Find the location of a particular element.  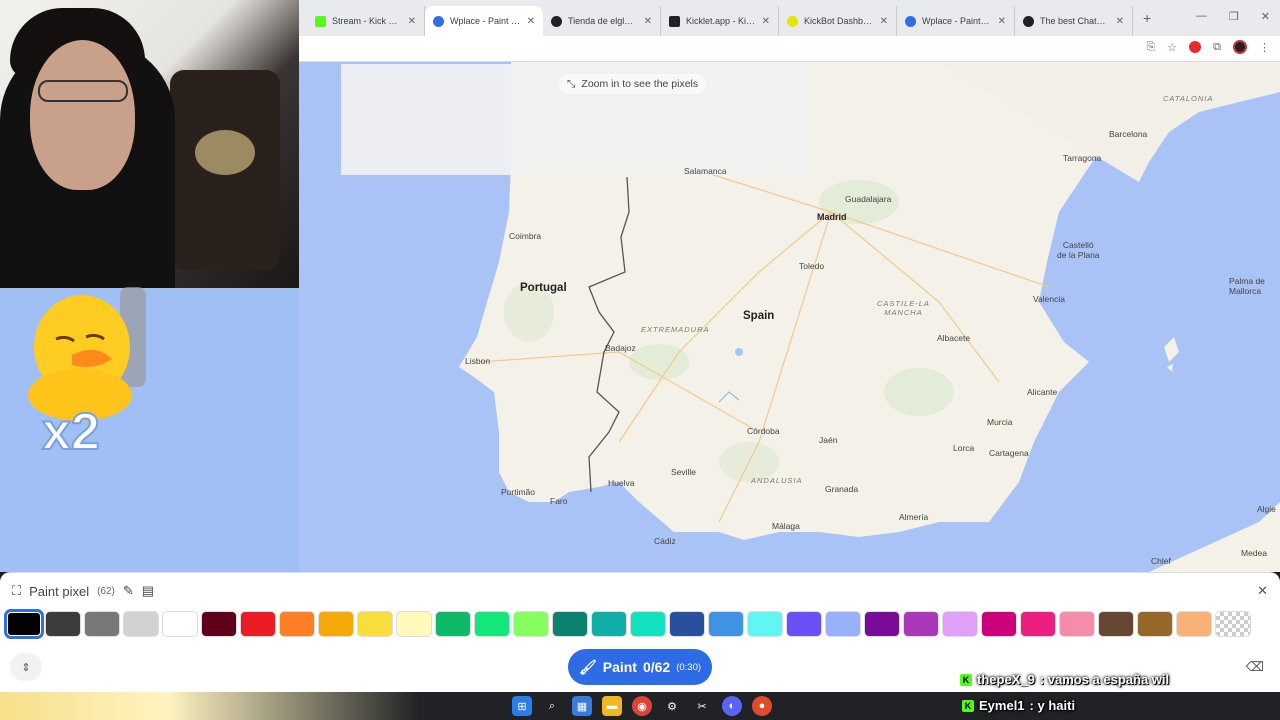

map-label: Cartagena is located at coordinates (1009, 453).